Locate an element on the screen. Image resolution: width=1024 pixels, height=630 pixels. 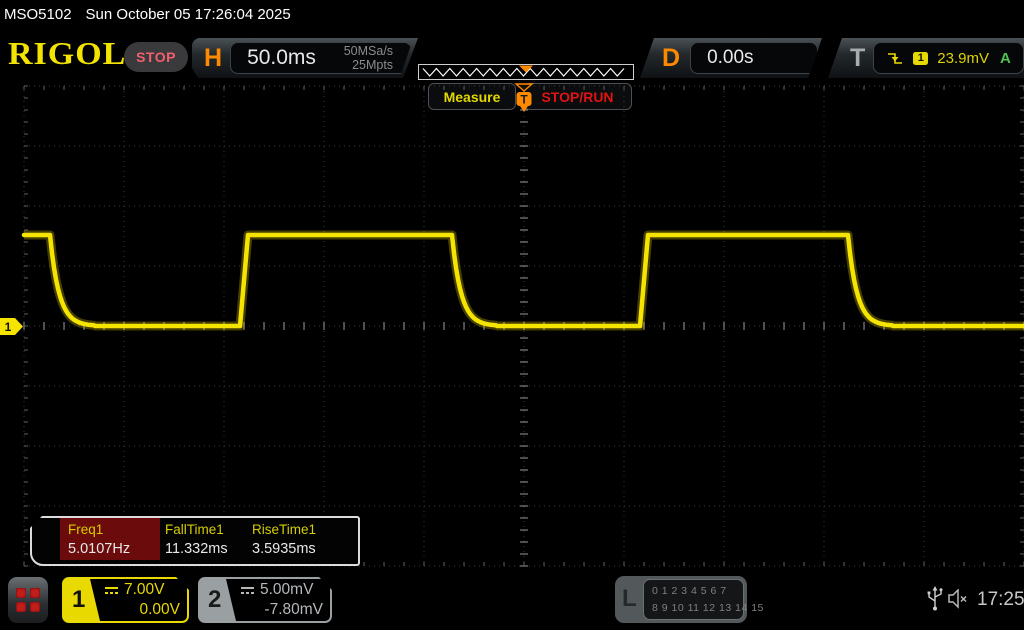
channel2-status-box: 2 5.00mV -7.80mV is located at coordinates (265, 600).